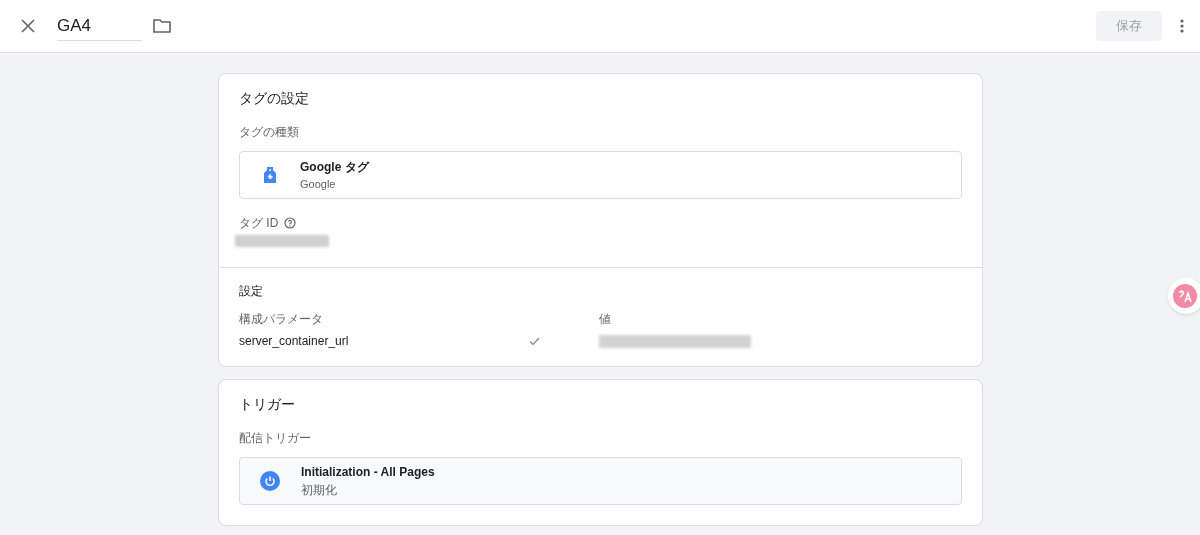 The image size is (1200, 535). What do you see at coordinates (334, 167) in the screenshot?
I see `tag-type-name: Google タグ` at bounding box center [334, 167].